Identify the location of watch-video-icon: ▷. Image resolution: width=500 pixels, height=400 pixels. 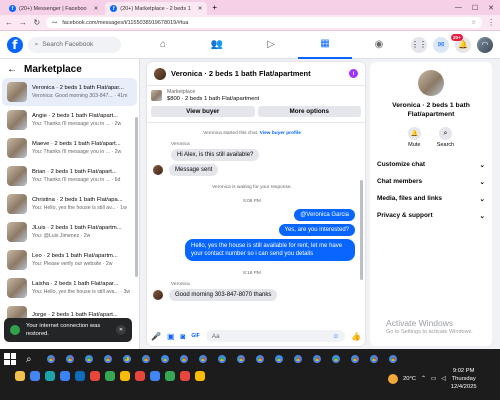
(271, 45).